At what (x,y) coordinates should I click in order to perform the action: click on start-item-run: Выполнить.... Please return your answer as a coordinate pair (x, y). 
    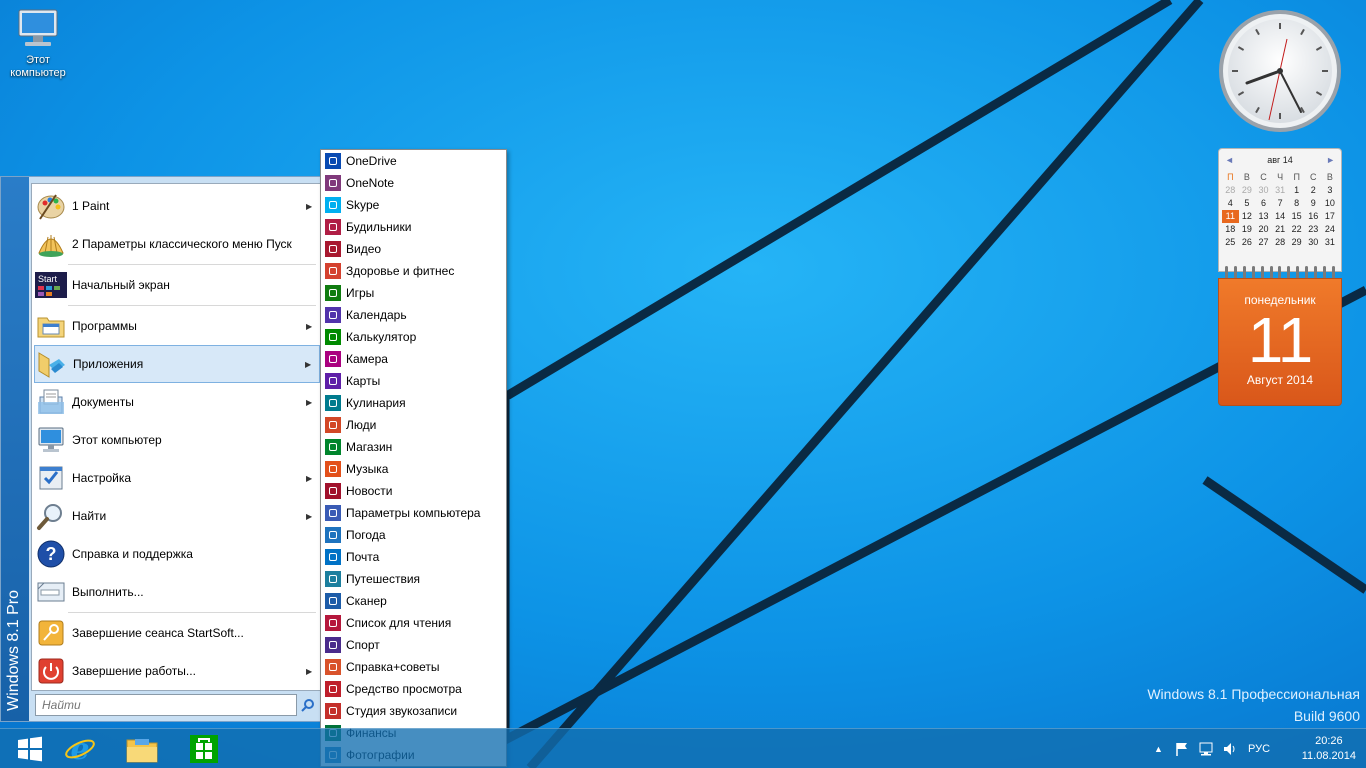
    Looking at the image, I should click on (177, 592).